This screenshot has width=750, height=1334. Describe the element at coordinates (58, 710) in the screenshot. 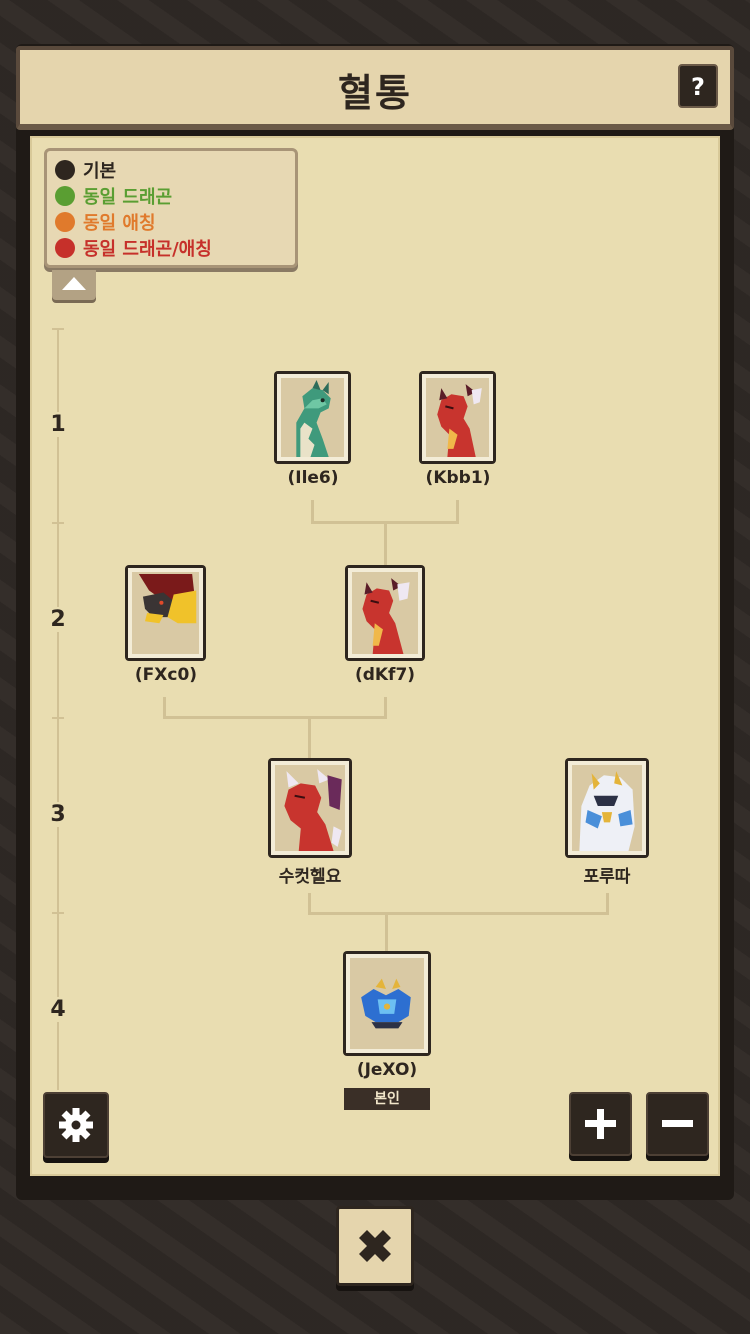

I see `generation-axis` at that location.